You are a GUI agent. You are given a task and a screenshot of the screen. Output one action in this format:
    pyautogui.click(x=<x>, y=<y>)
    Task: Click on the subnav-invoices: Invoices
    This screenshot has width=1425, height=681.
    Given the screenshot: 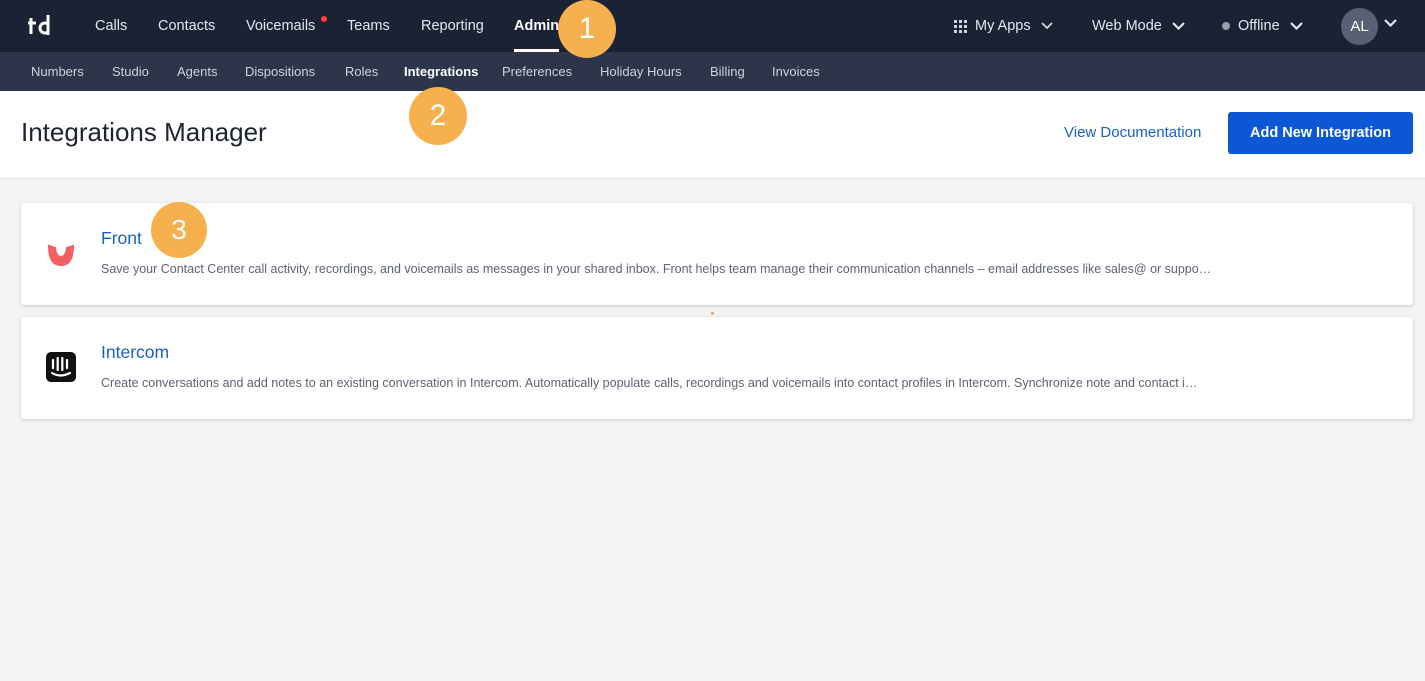 What is the action you would take?
    pyautogui.click(x=796, y=71)
    